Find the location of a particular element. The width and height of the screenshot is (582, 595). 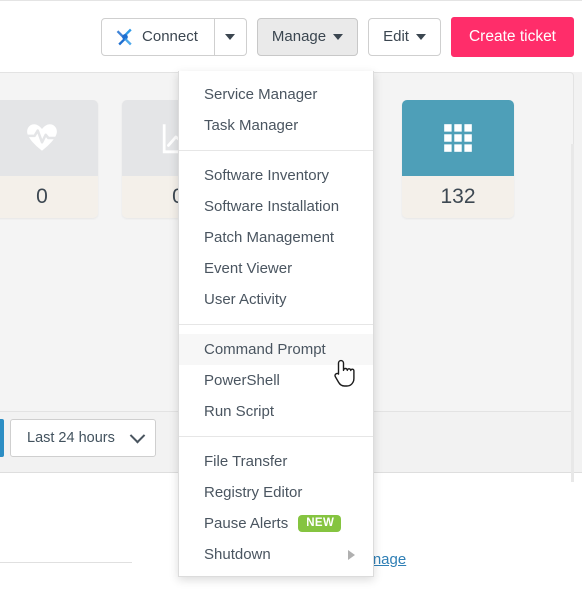

status-card-health-header is located at coordinates (49, 138).